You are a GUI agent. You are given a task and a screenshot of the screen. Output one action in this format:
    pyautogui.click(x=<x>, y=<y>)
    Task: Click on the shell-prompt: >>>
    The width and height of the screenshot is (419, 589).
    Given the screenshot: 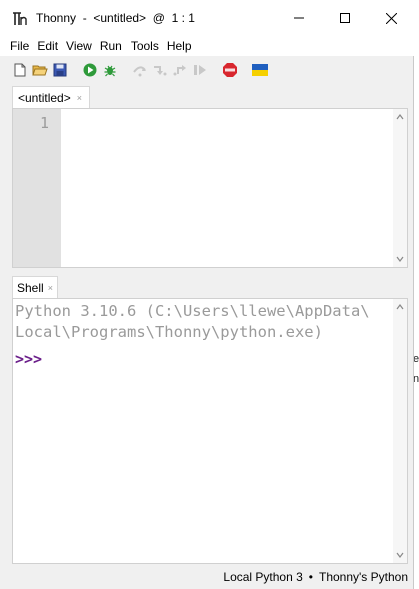 What is the action you would take?
    pyautogui.click(x=29, y=359)
    